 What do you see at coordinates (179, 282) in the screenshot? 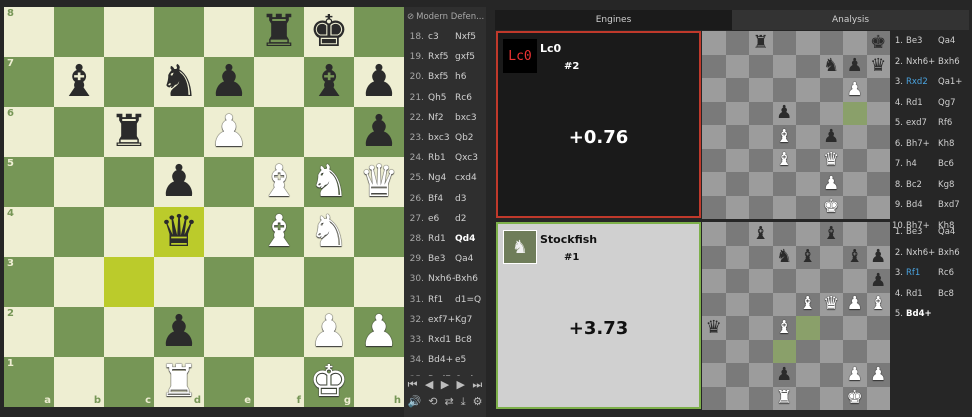
I see `square-d3` at bounding box center [179, 282].